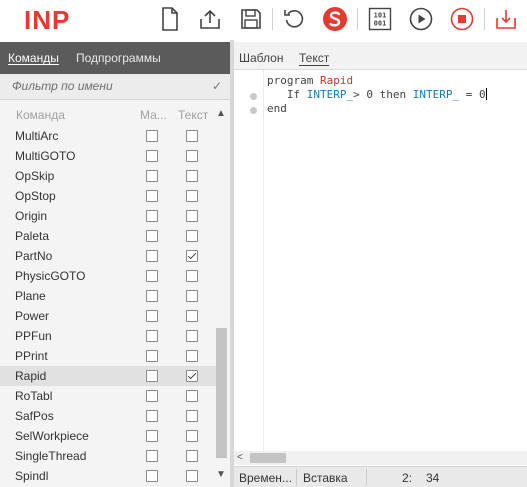 This screenshot has height=487, width=527. Describe the element at coordinates (475, 94) in the screenshot. I see `code-assignment: = 0` at that location.